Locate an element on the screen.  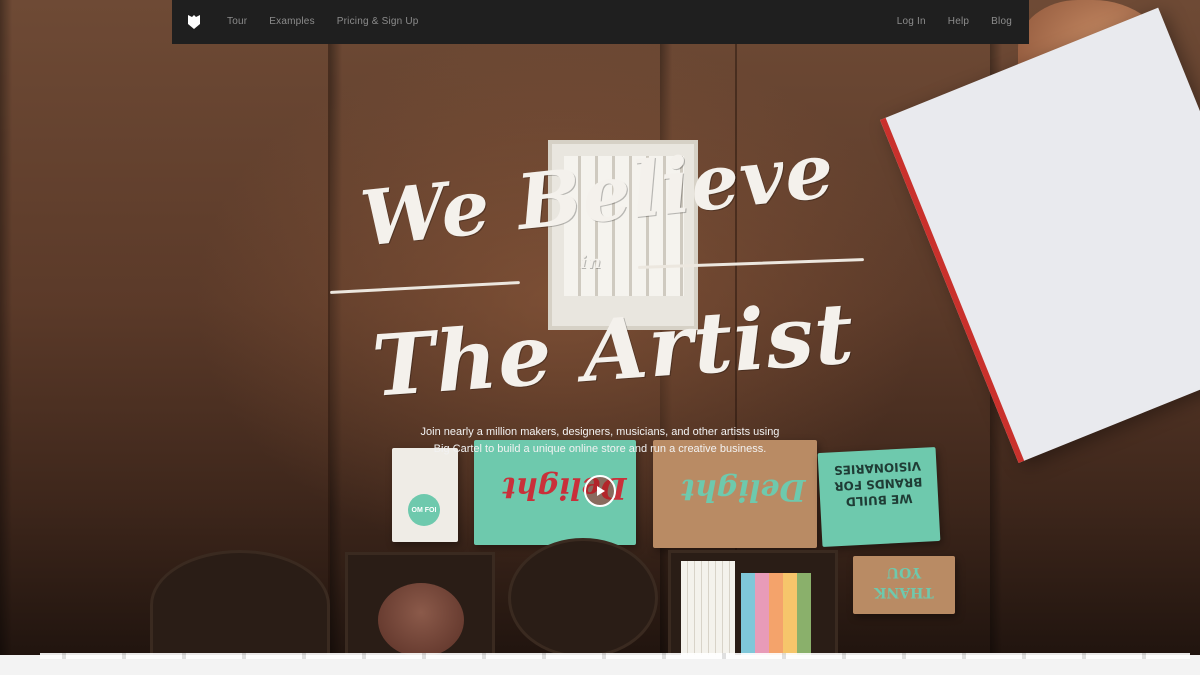
nav-link-log-in: Log In is located at coordinates (911, 22).